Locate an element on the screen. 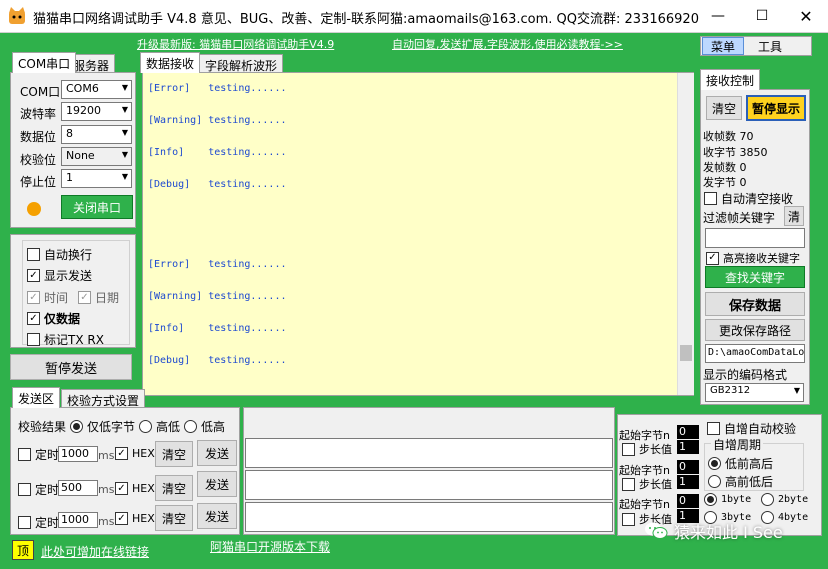 The image size is (828, 569). filter-clear-button: 清 is located at coordinates (794, 216).